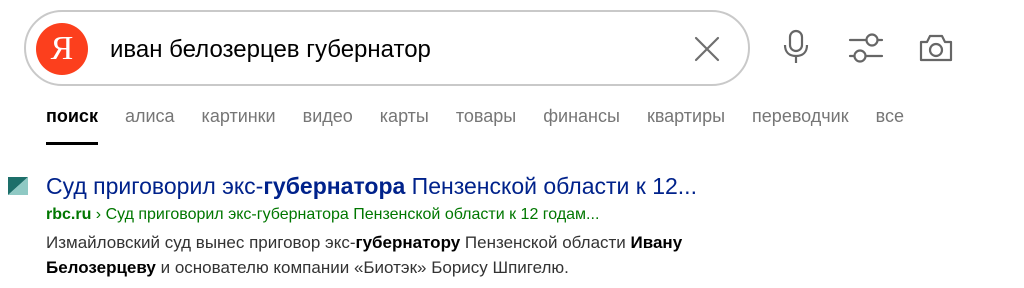 This screenshot has width=1024, height=288. Describe the element at coordinates (270, 50) in the screenshot. I see `search-input: иван белозерцев губернатор` at that location.